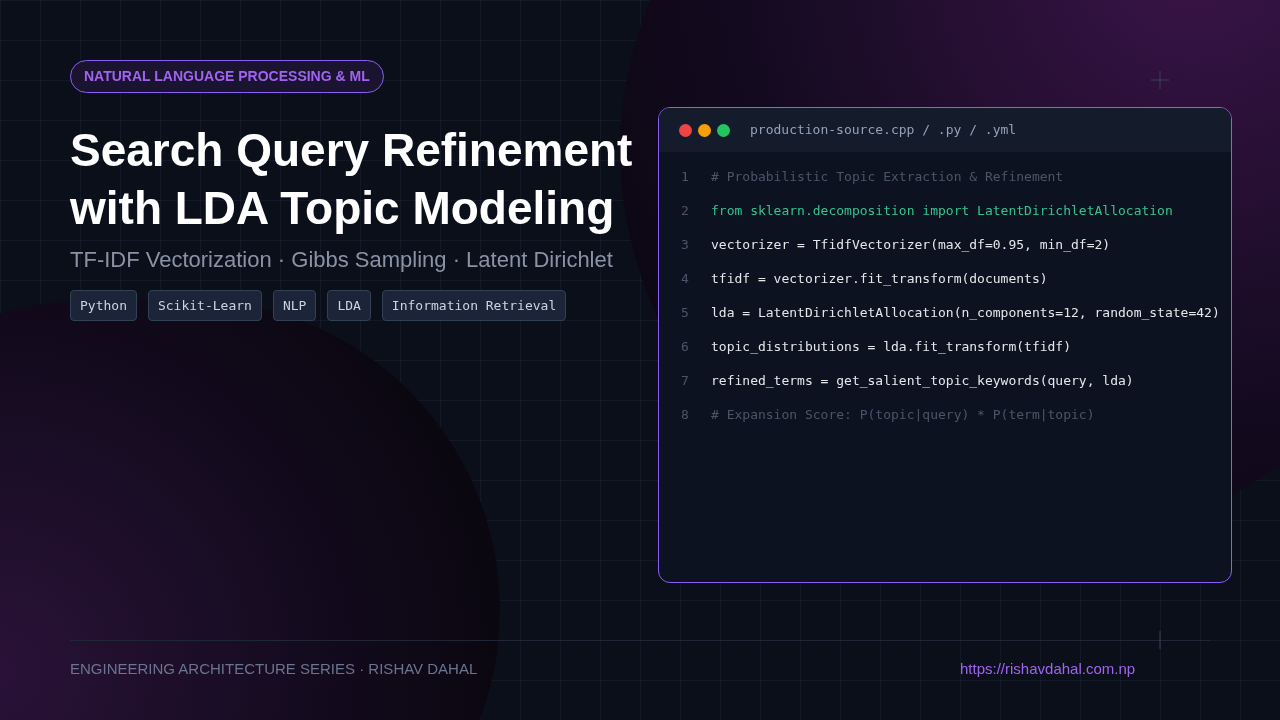 Image resolution: width=1280 pixels, height=720 pixels. What do you see at coordinates (965, 313) in the screenshot?
I see `code-line: lda = LatentDirichletAllocation(n_components=12, random_state=42)` at bounding box center [965, 313].